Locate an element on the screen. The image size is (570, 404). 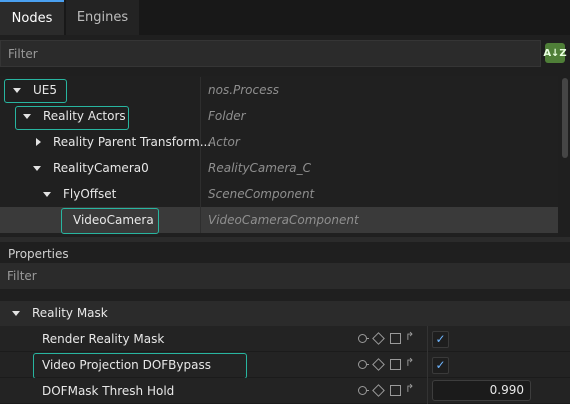
tree-label: VideoCamera is located at coordinates (113, 220).